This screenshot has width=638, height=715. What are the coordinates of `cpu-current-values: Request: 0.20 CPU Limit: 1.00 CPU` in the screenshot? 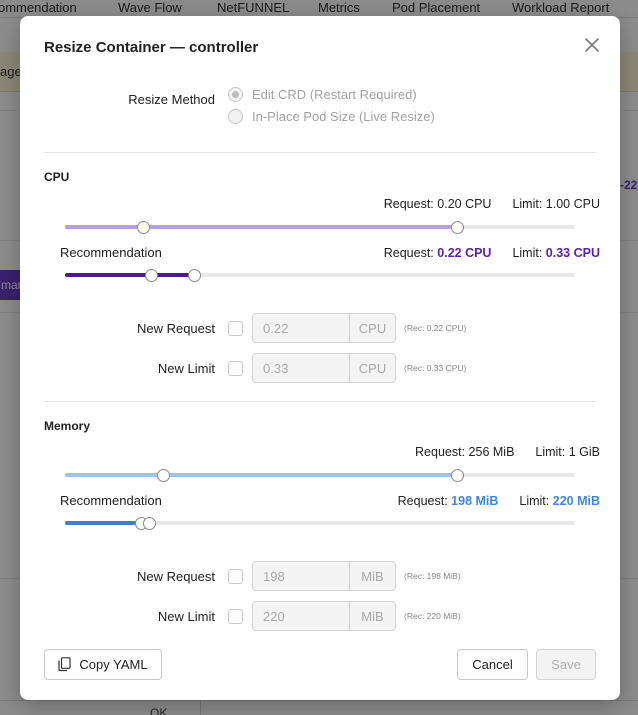 It's located at (492, 204).